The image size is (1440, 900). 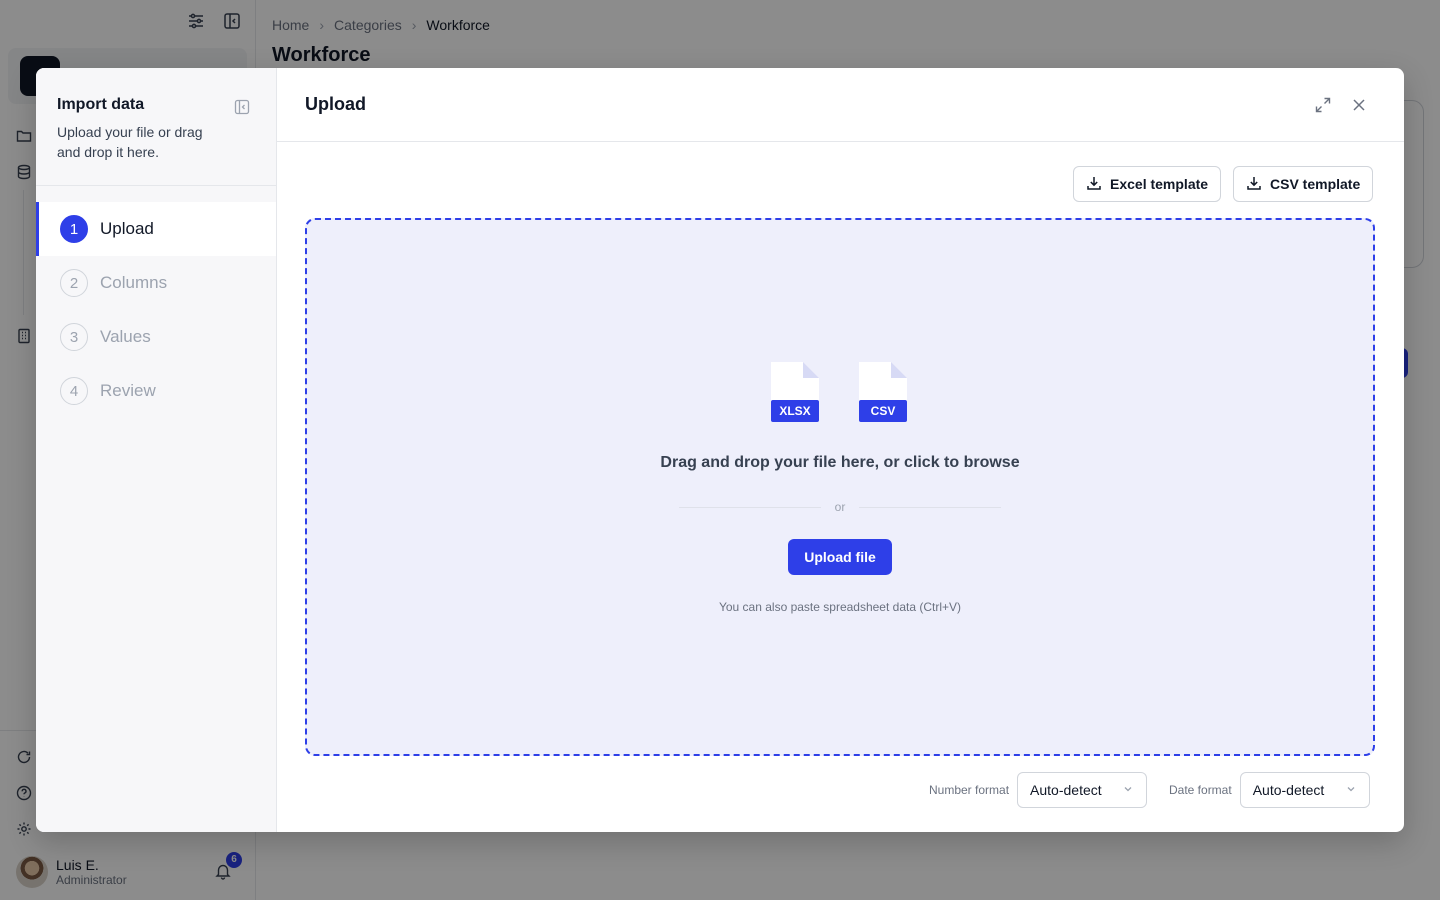 What do you see at coordinates (127, 228) in the screenshot?
I see `step-label: Upload` at bounding box center [127, 228].